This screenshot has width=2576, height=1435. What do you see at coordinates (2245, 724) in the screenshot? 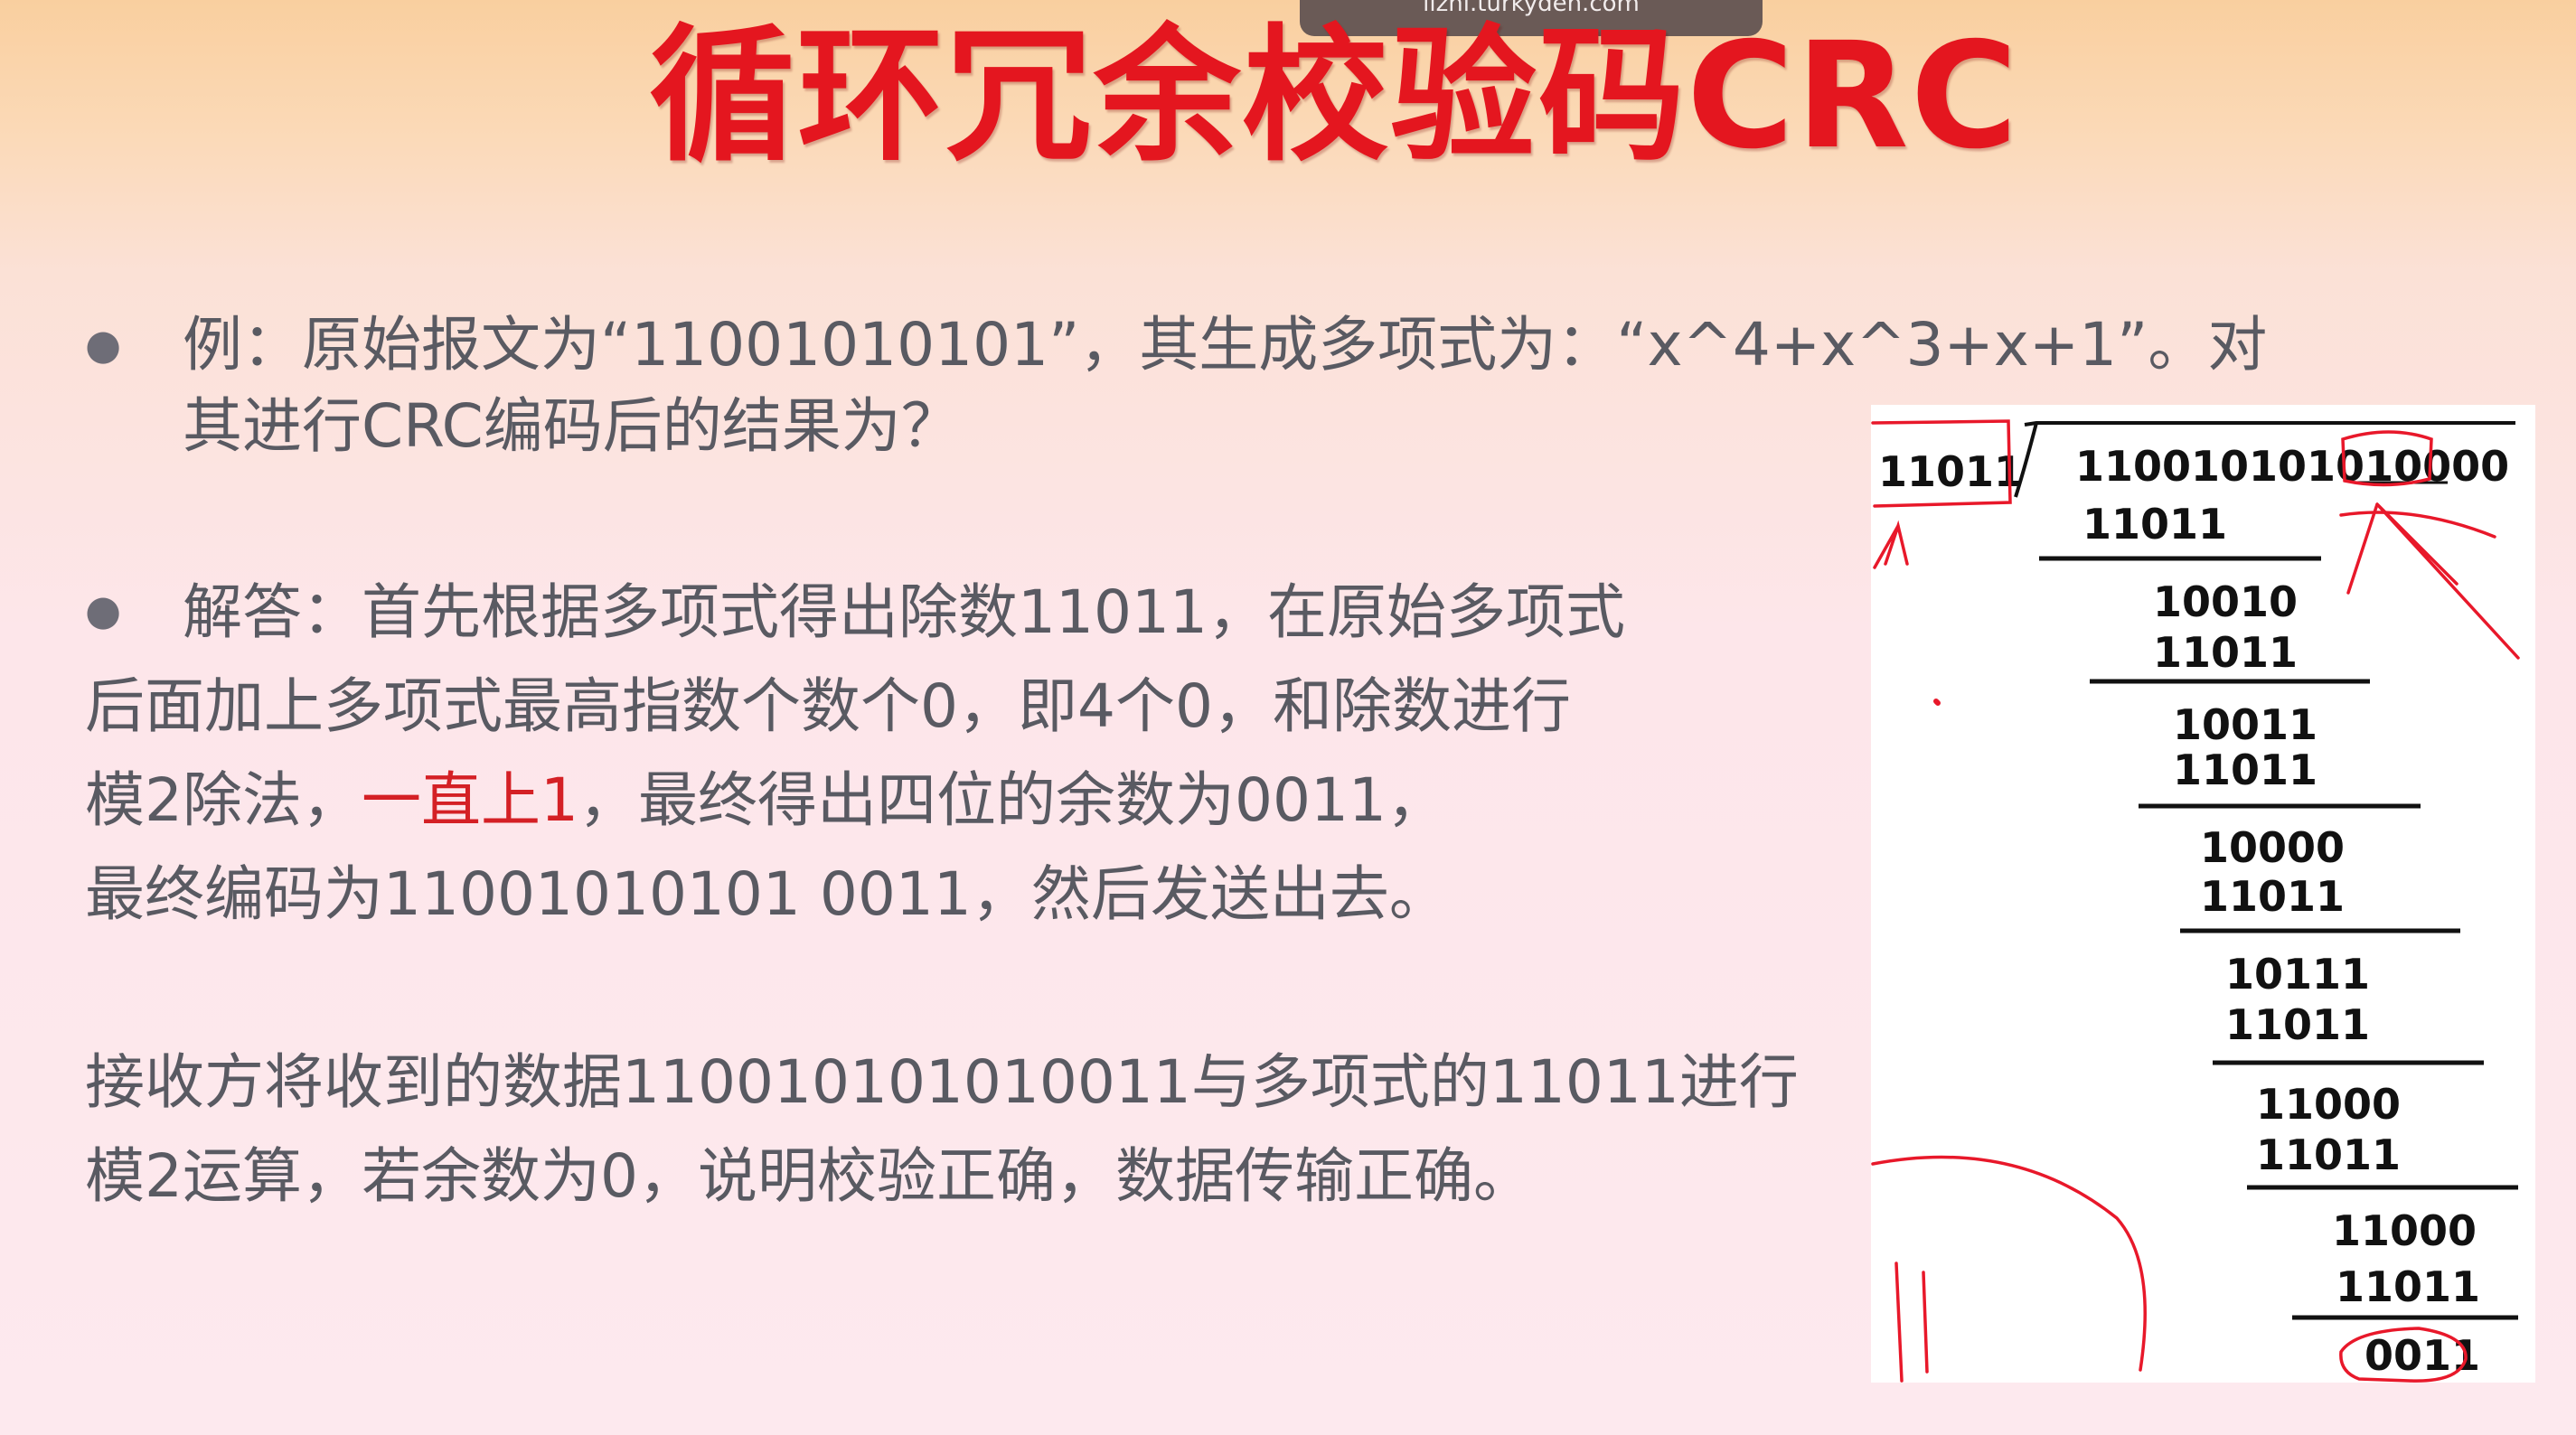
I see `division-step: 10011` at bounding box center [2245, 724].